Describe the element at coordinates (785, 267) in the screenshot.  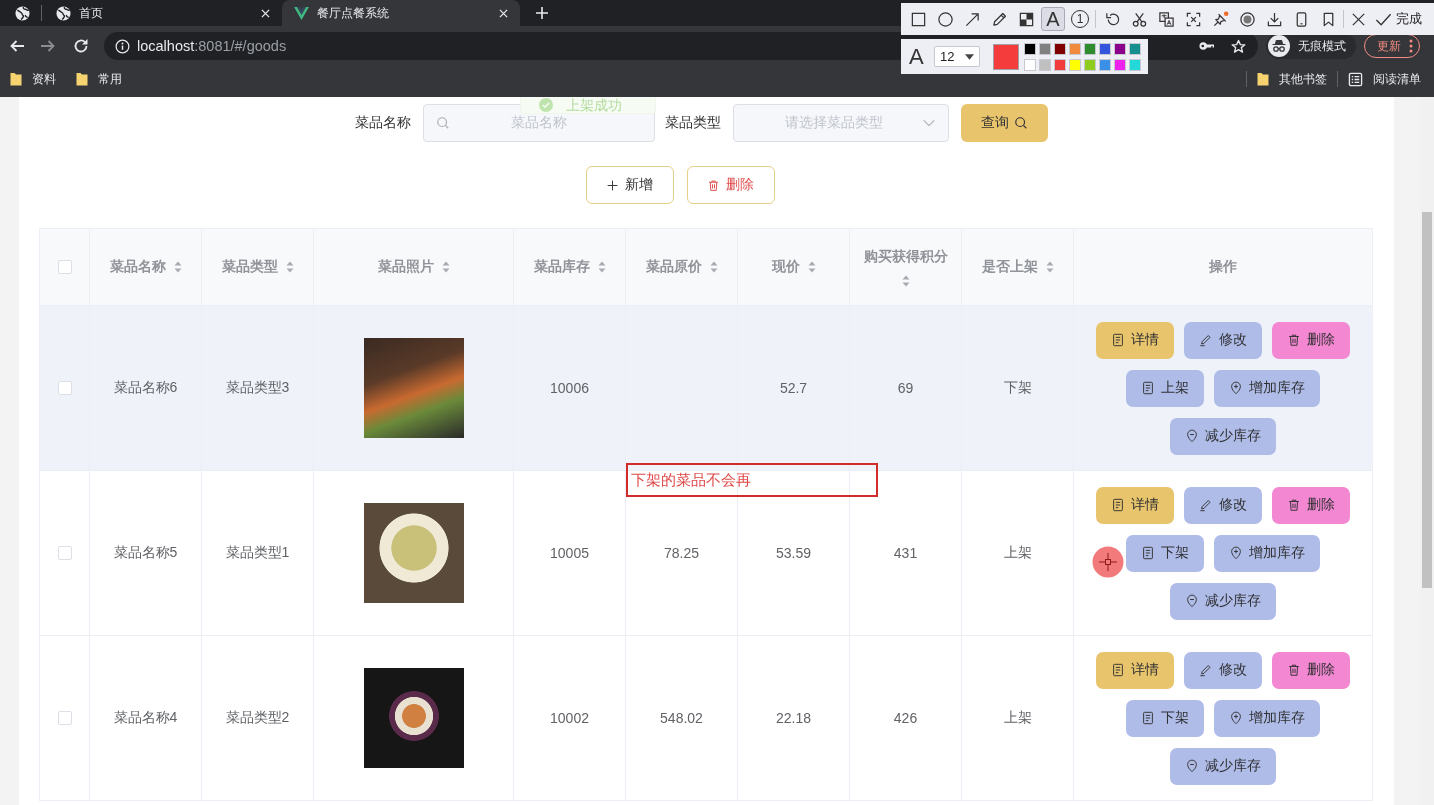
I see `column-header: 现价` at that location.